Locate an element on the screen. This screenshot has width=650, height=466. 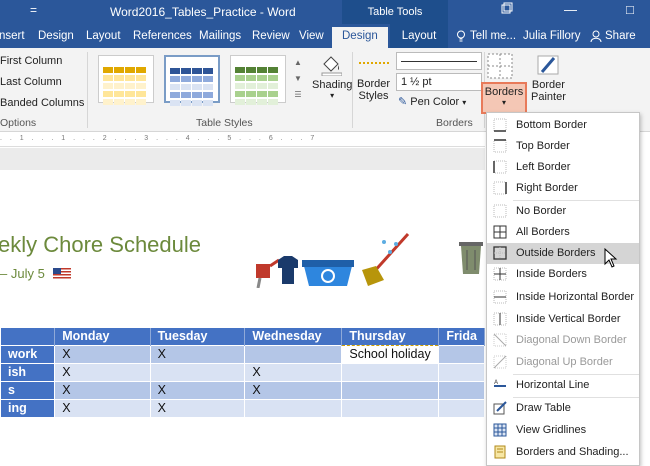
menu-item-inside-vertical-border: Inside Vertical Border is located at coordinates (563, 319).